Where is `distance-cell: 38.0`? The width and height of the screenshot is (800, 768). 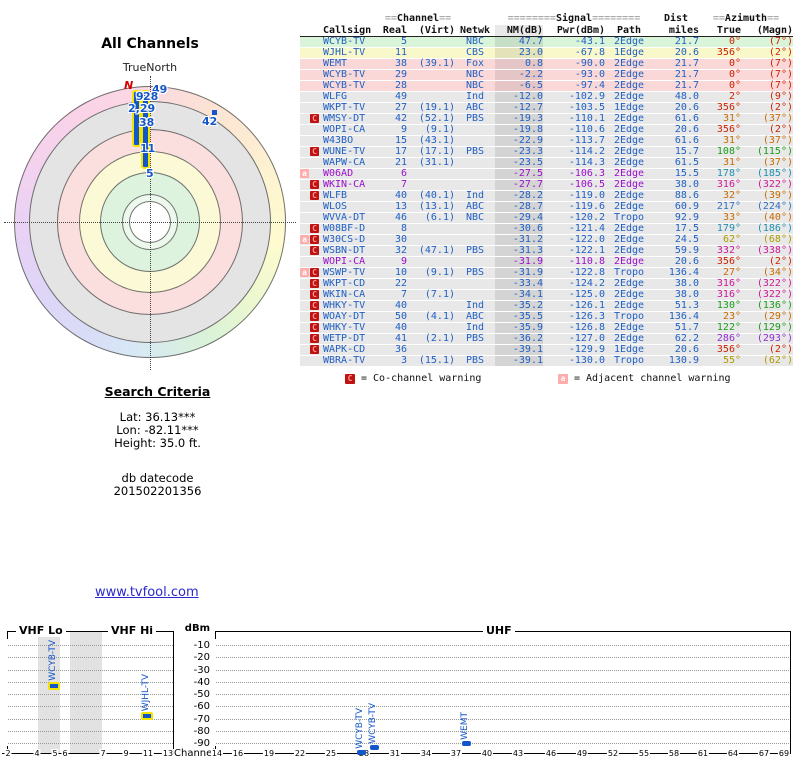 distance-cell: 38.0 is located at coordinates (686, 283).